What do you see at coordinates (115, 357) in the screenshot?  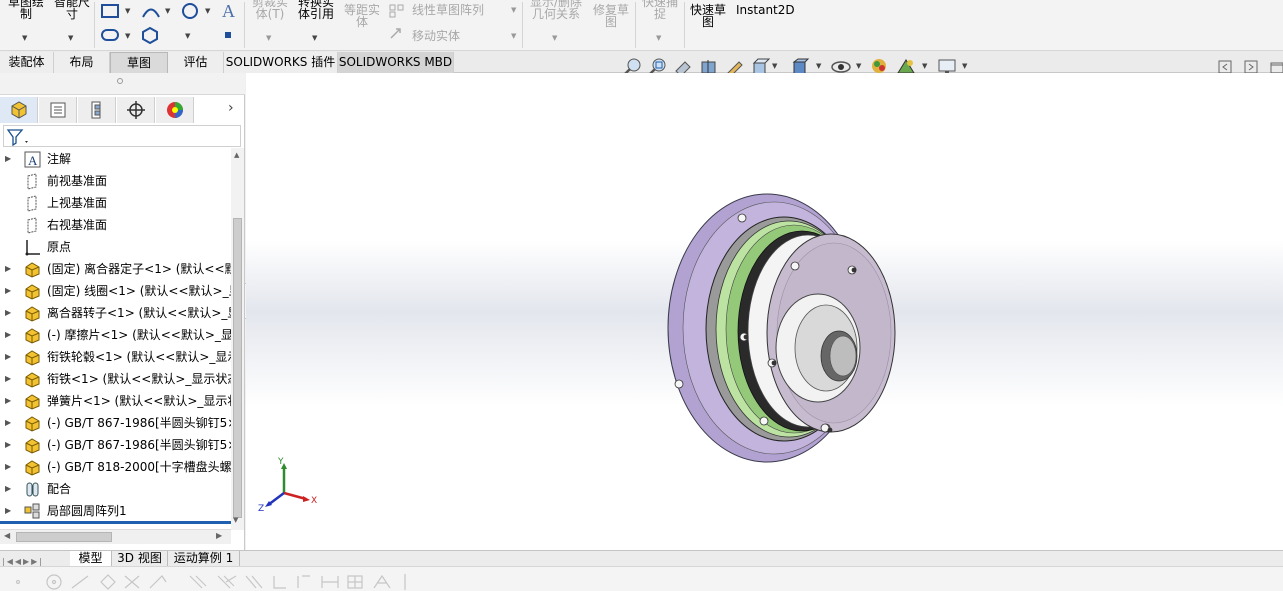 I see `tree-item: ▶ 衔铁轮毂<1> (默认<<默认>_显示状态 1>)` at bounding box center [115, 357].